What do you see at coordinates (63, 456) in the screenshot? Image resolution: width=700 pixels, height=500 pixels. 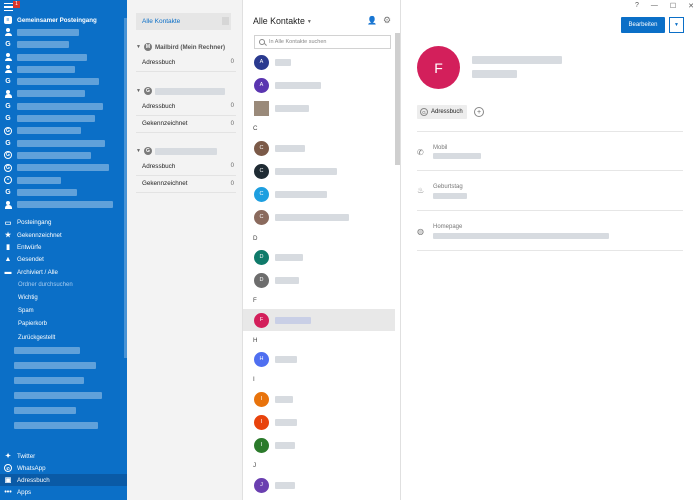 I see `sidebar-app-twitter: ✦ Twitter` at bounding box center [63, 456].